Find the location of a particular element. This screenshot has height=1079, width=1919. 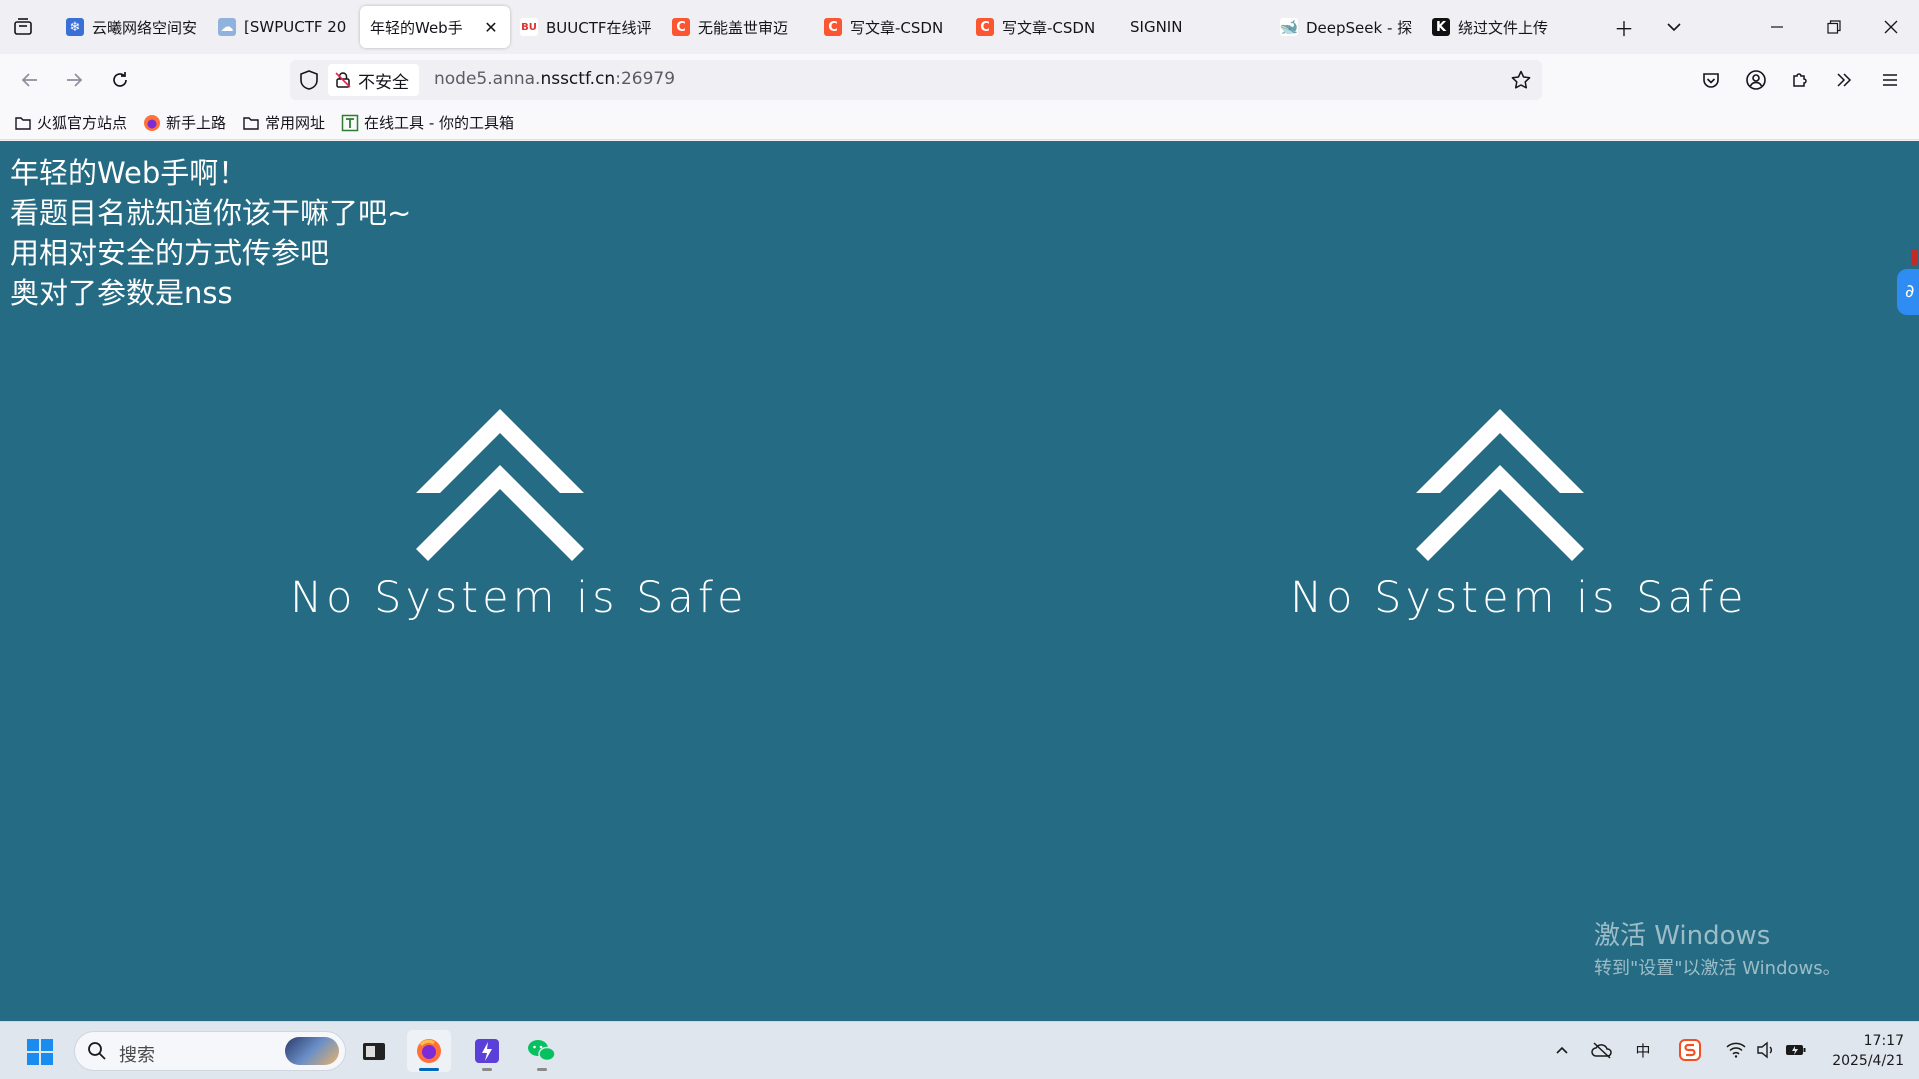

pocket-icon is located at coordinates (1711, 80).